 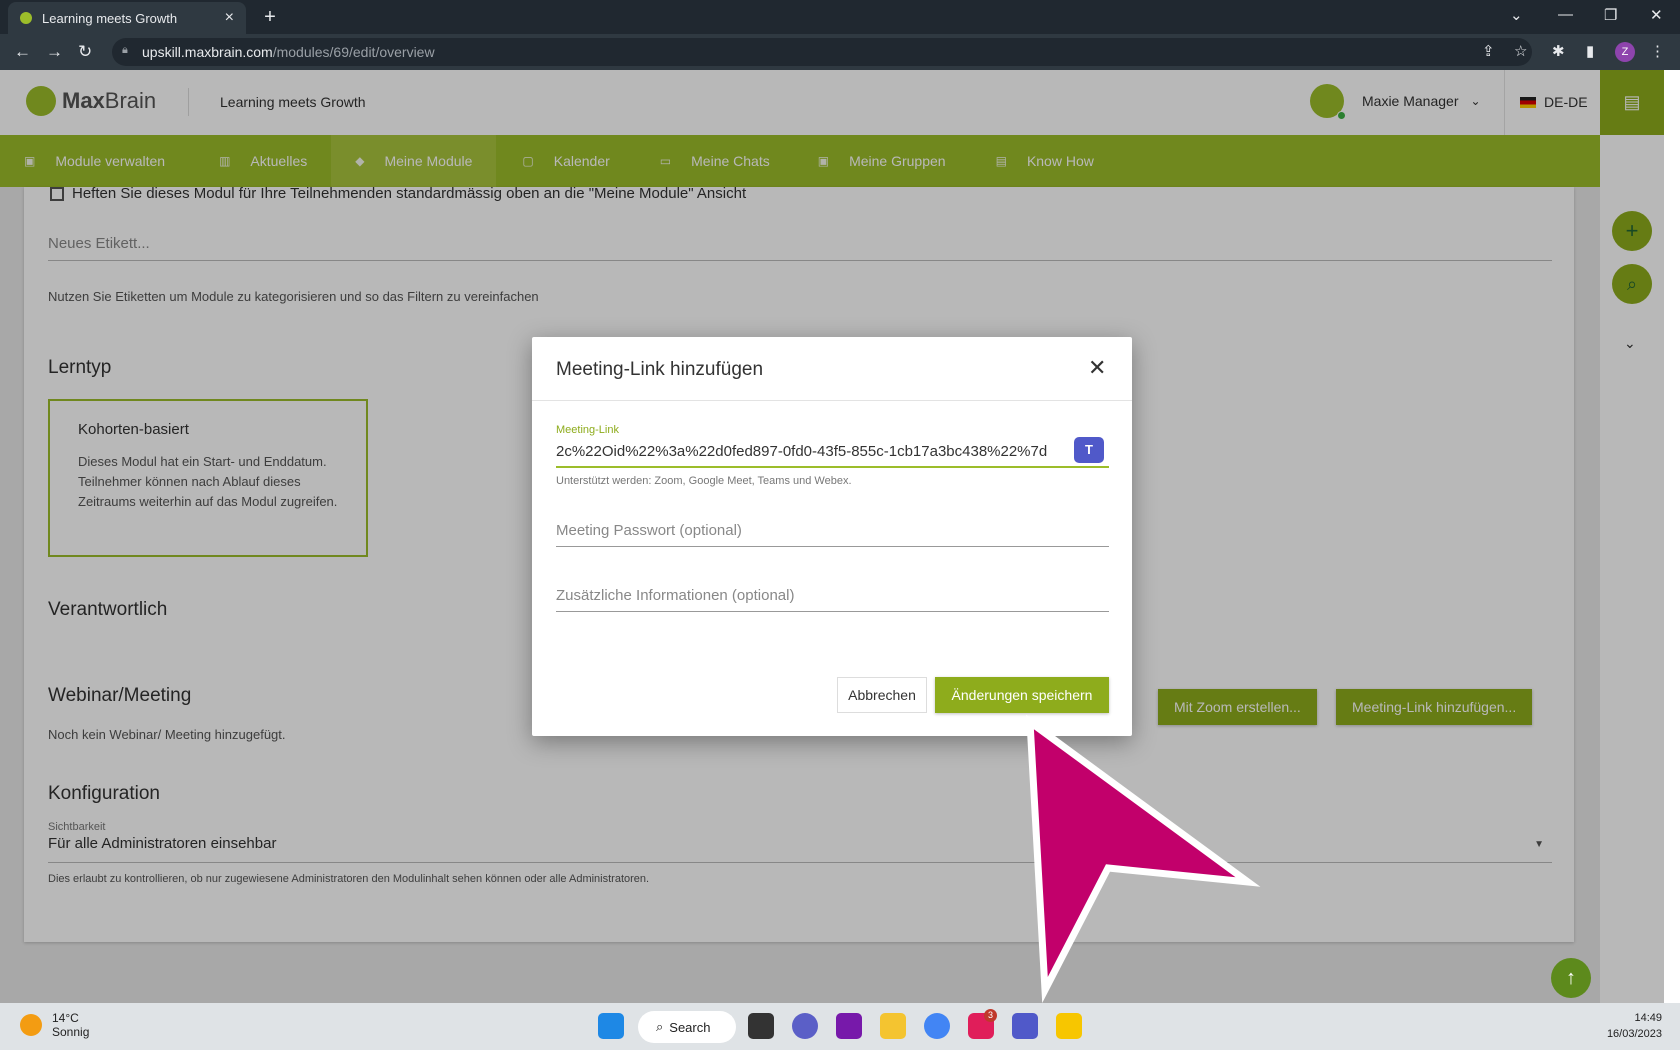 What do you see at coordinates (54, 1025) in the screenshot?
I see `weather-widget: 14°C Sonnig` at bounding box center [54, 1025].